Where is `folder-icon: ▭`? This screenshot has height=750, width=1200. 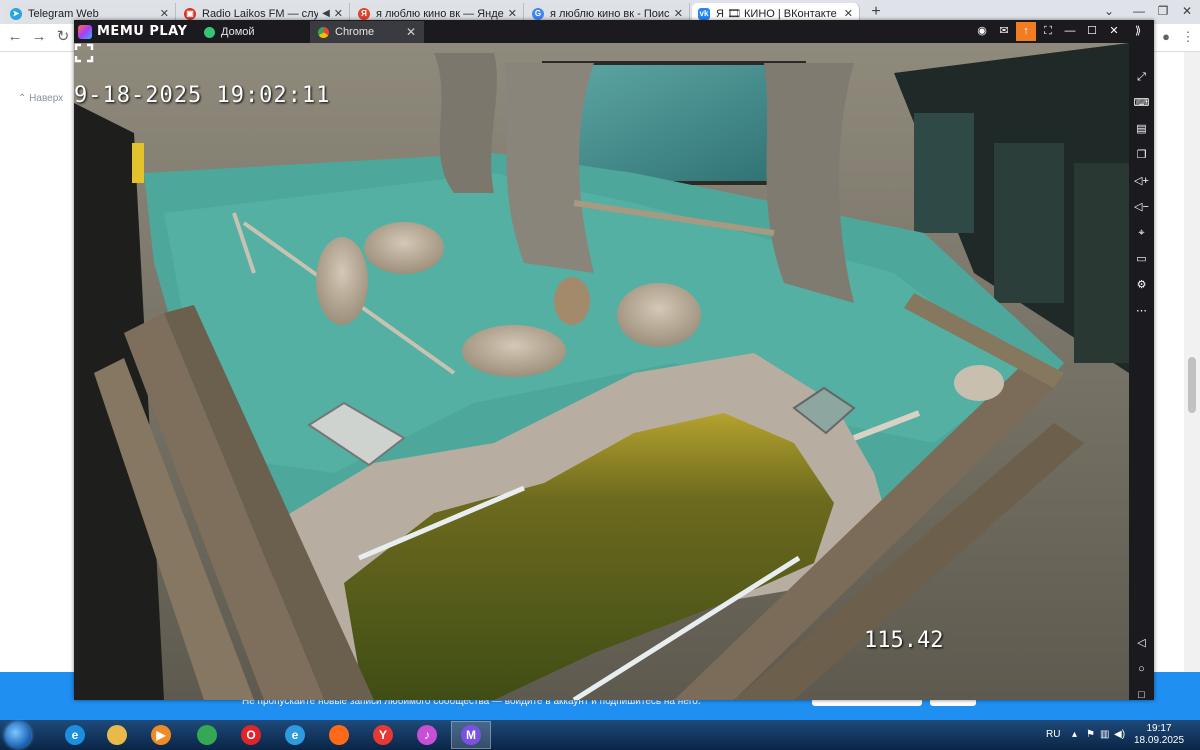 folder-icon: ▭ is located at coordinates (1141, 259).